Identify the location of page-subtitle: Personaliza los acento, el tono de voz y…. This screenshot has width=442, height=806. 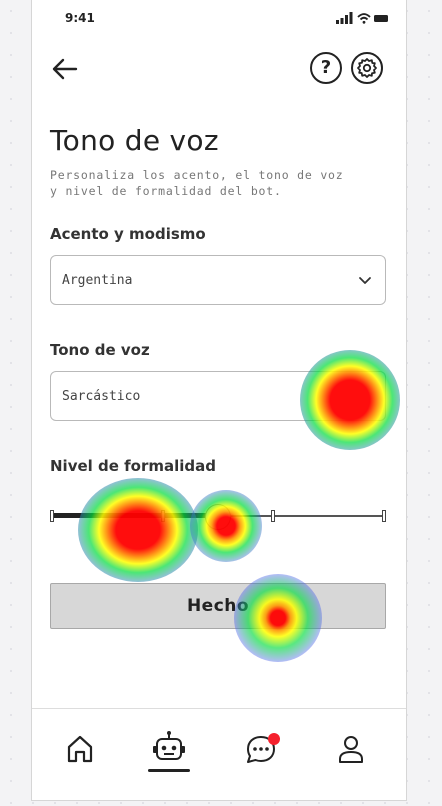
(197, 183).